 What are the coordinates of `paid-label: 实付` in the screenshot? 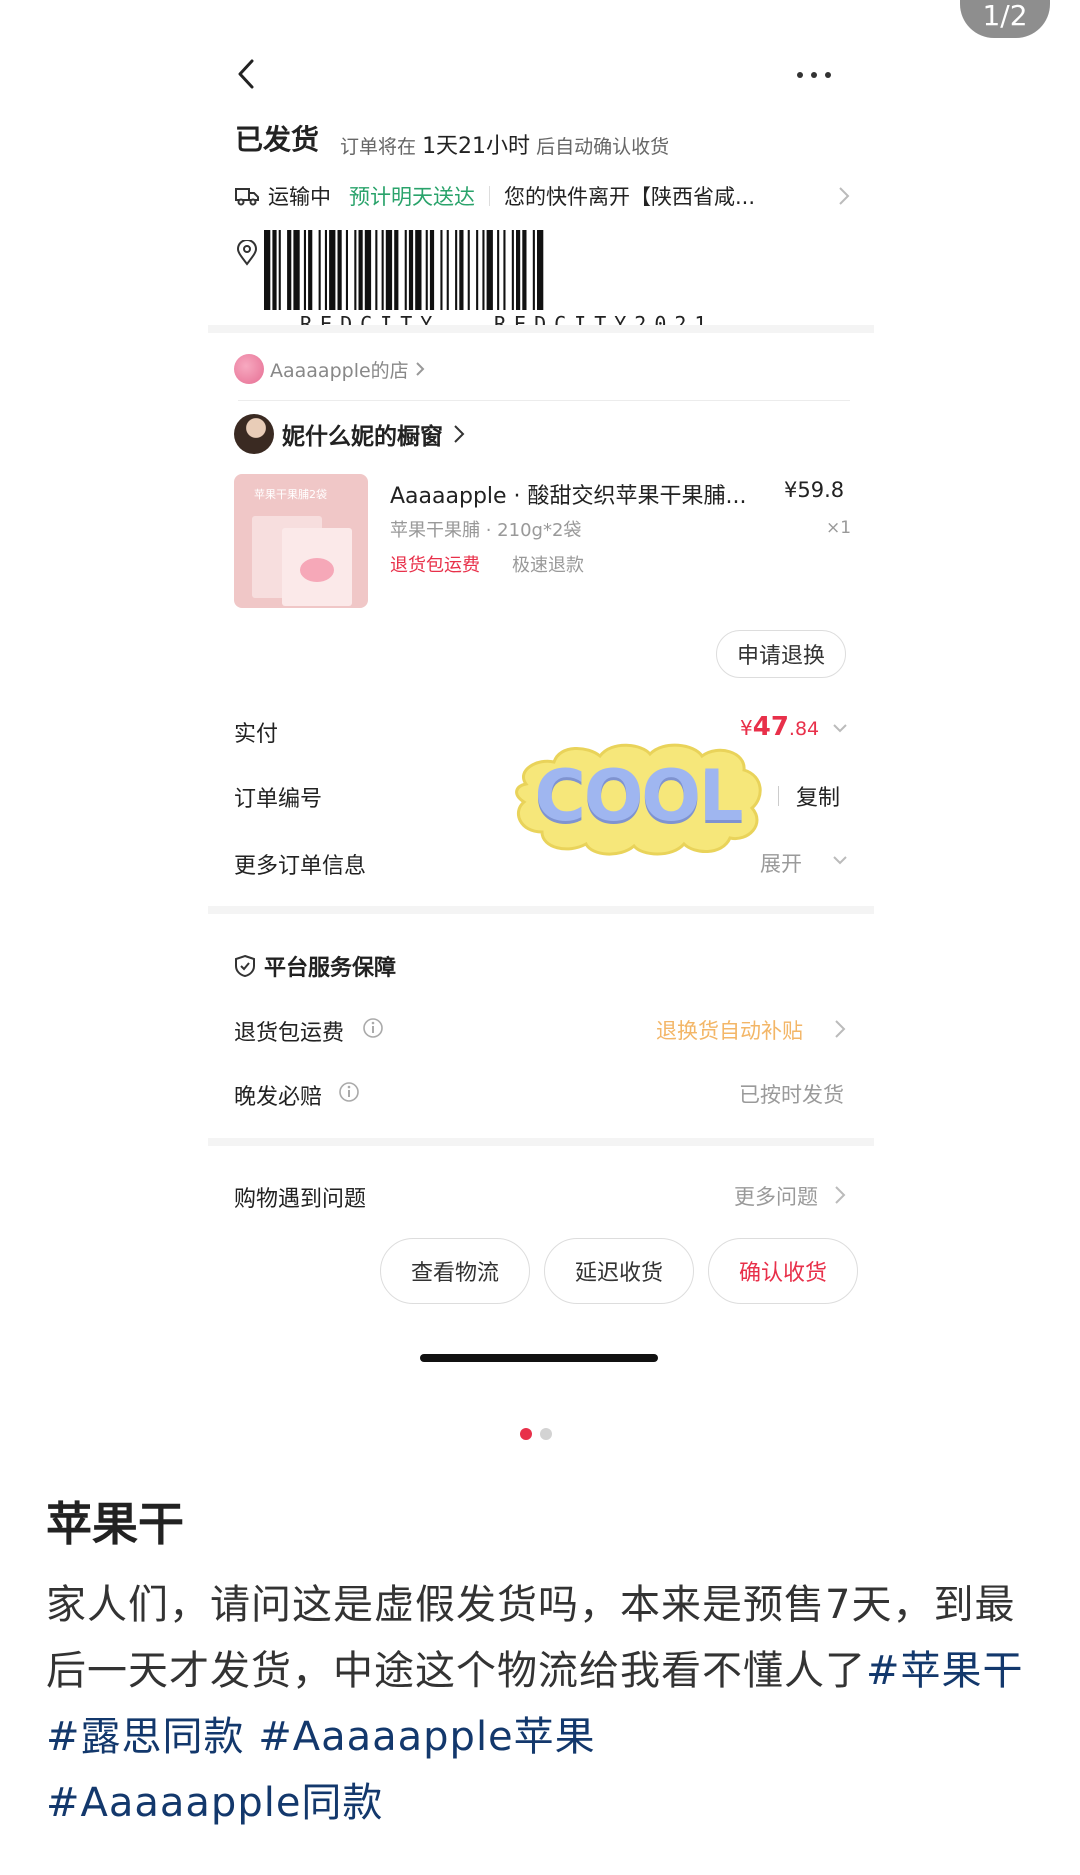 It's located at (256, 734).